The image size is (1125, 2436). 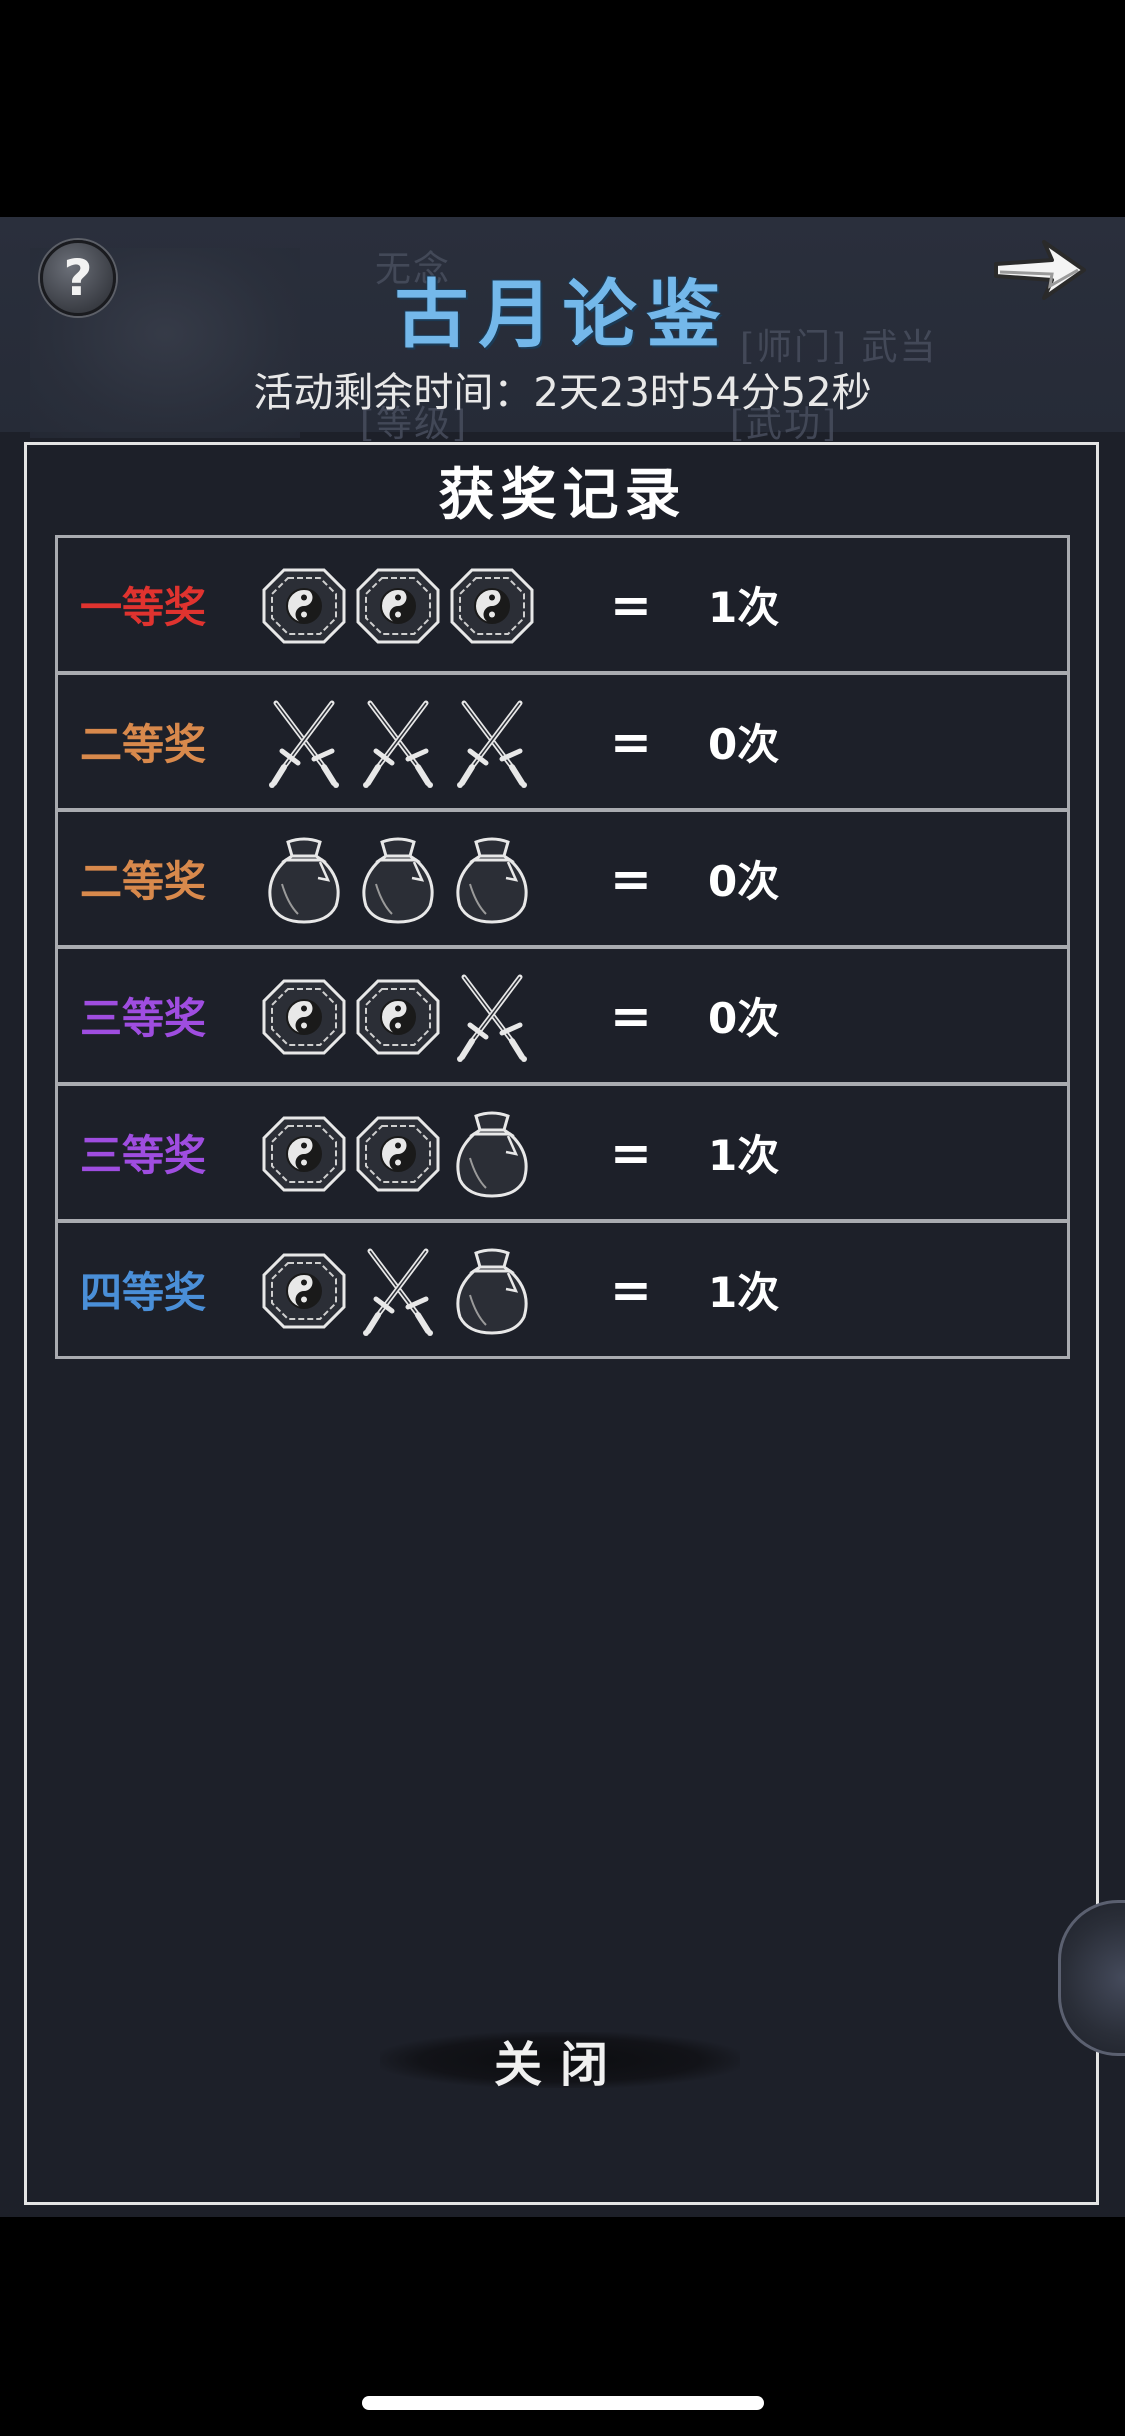 What do you see at coordinates (562, 393) in the screenshot?
I see `event-timer: 活动剩余时间：2天23时54分52秒` at bounding box center [562, 393].